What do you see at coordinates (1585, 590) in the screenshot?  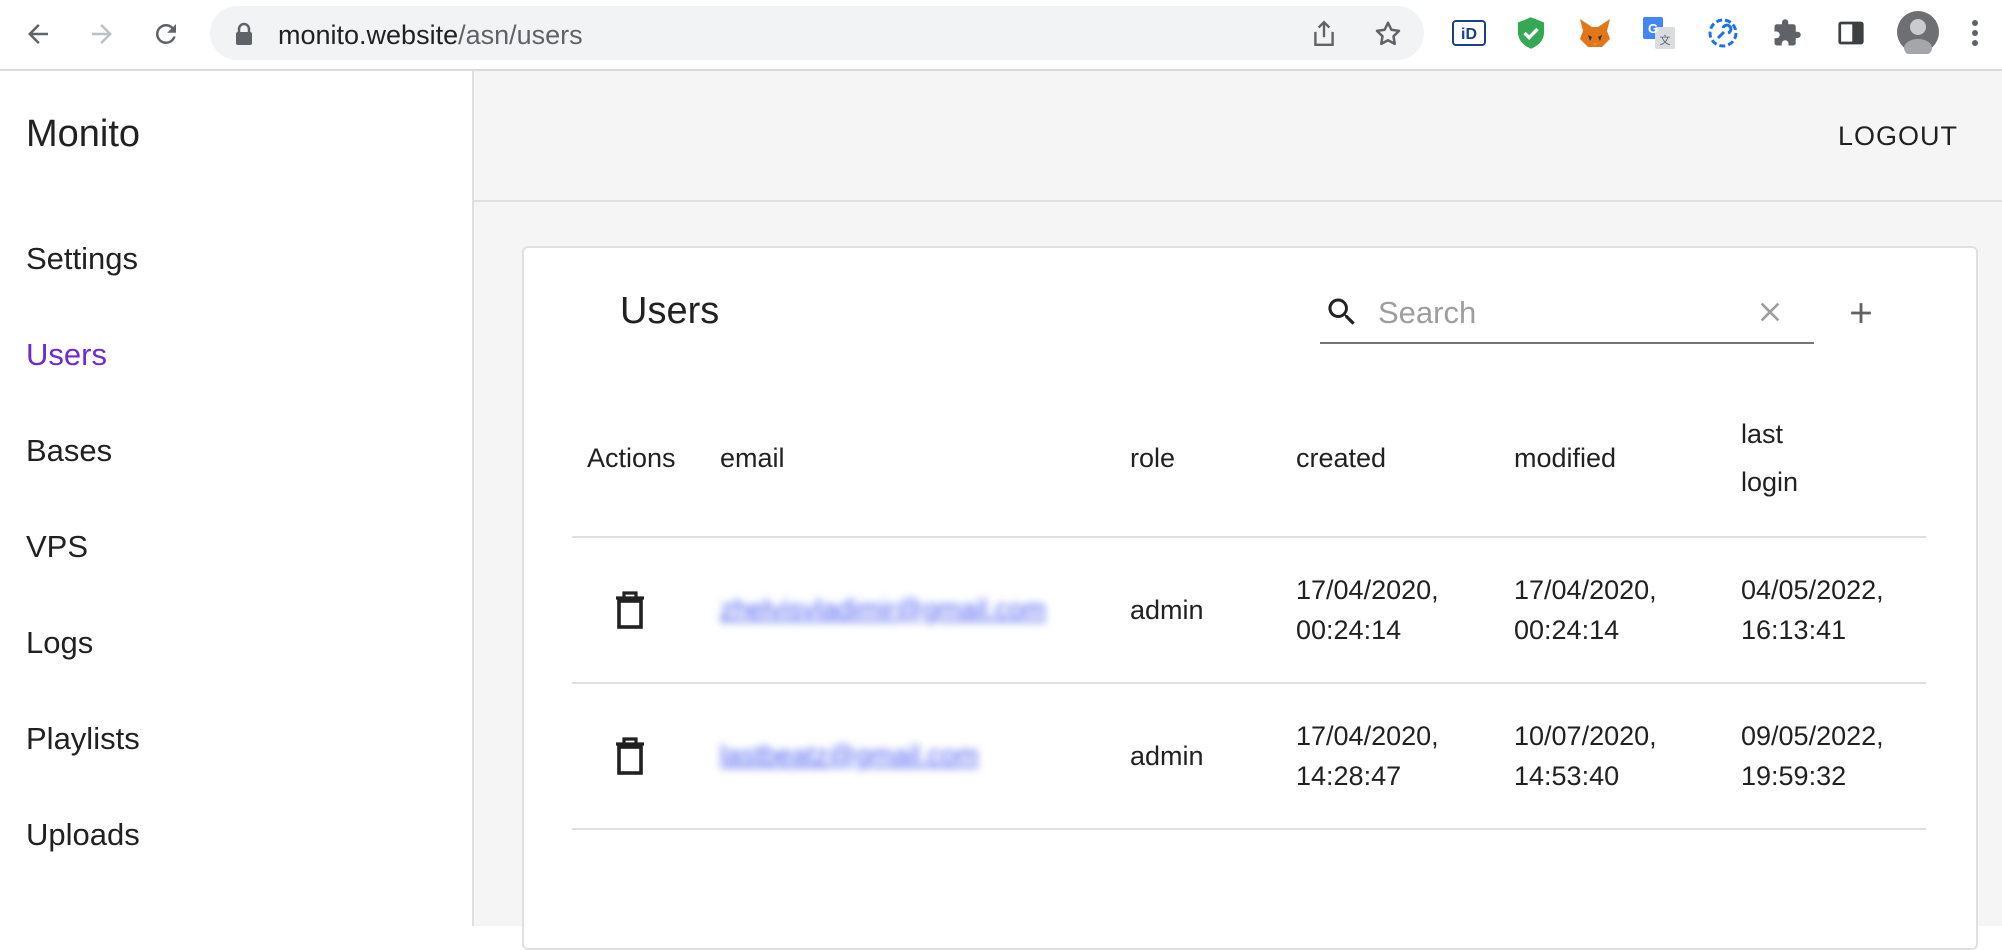 I see `modified-date: 17/04/2020,` at bounding box center [1585, 590].